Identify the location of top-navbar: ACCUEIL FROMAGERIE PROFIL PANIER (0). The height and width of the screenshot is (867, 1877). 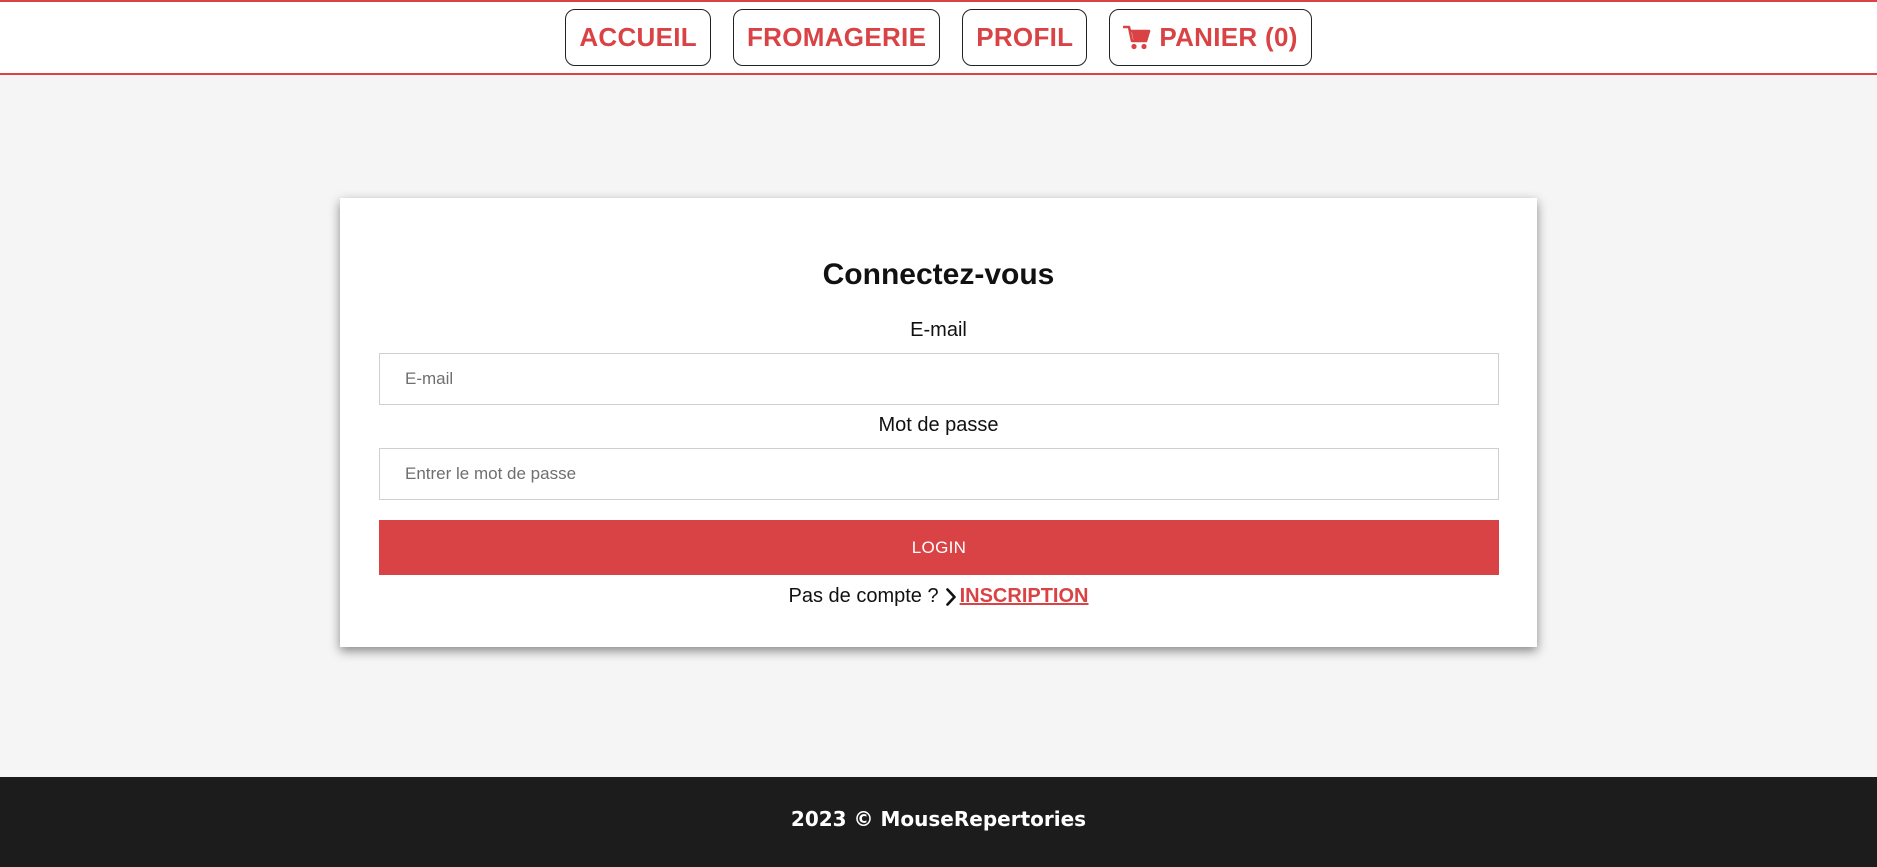
(938, 37).